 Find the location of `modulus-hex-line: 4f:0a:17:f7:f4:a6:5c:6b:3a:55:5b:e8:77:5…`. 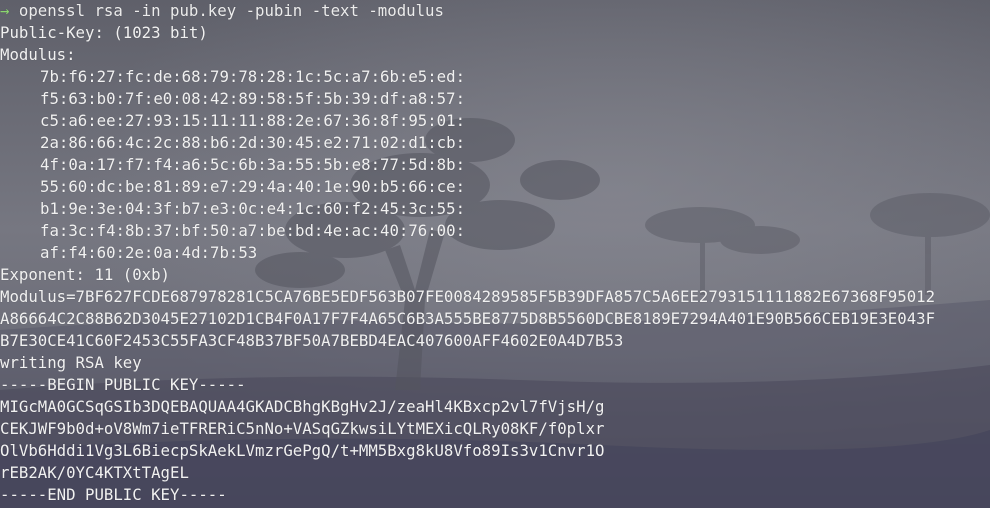

modulus-hex-line: 4f:0a:17:f7:f4:a6:5c:6b:3a:55:5b:e8:77:5… is located at coordinates (253, 164).